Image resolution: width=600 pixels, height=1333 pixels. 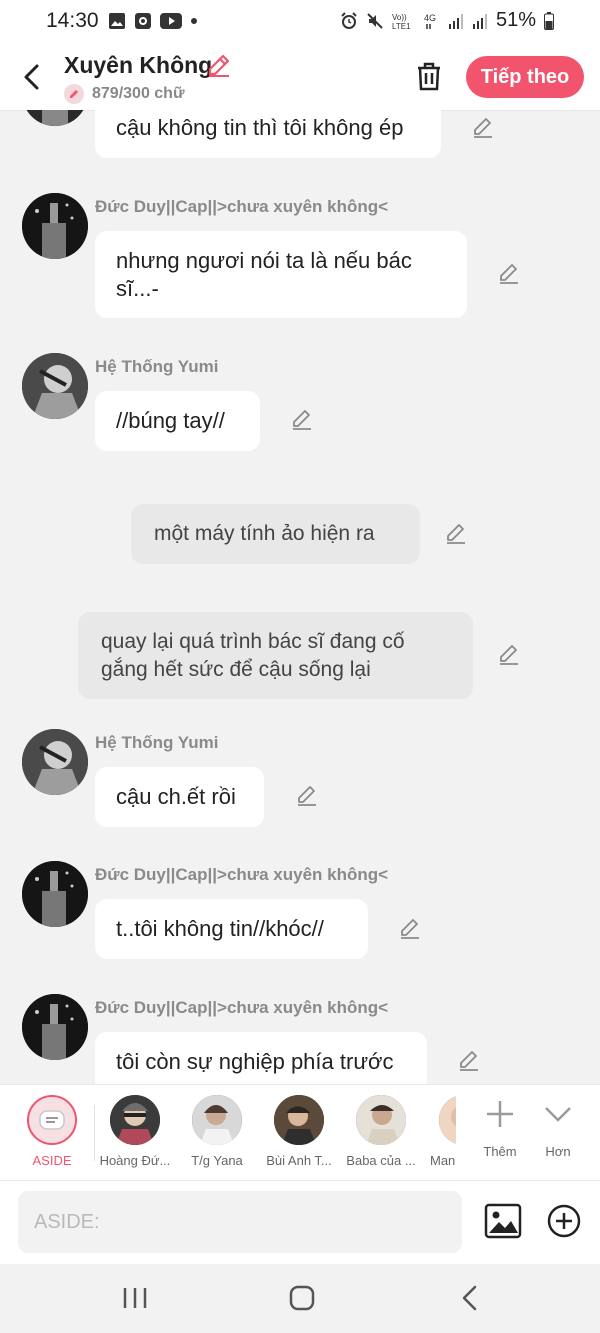 I want to click on plus-icon, so click(x=500, y=1114).